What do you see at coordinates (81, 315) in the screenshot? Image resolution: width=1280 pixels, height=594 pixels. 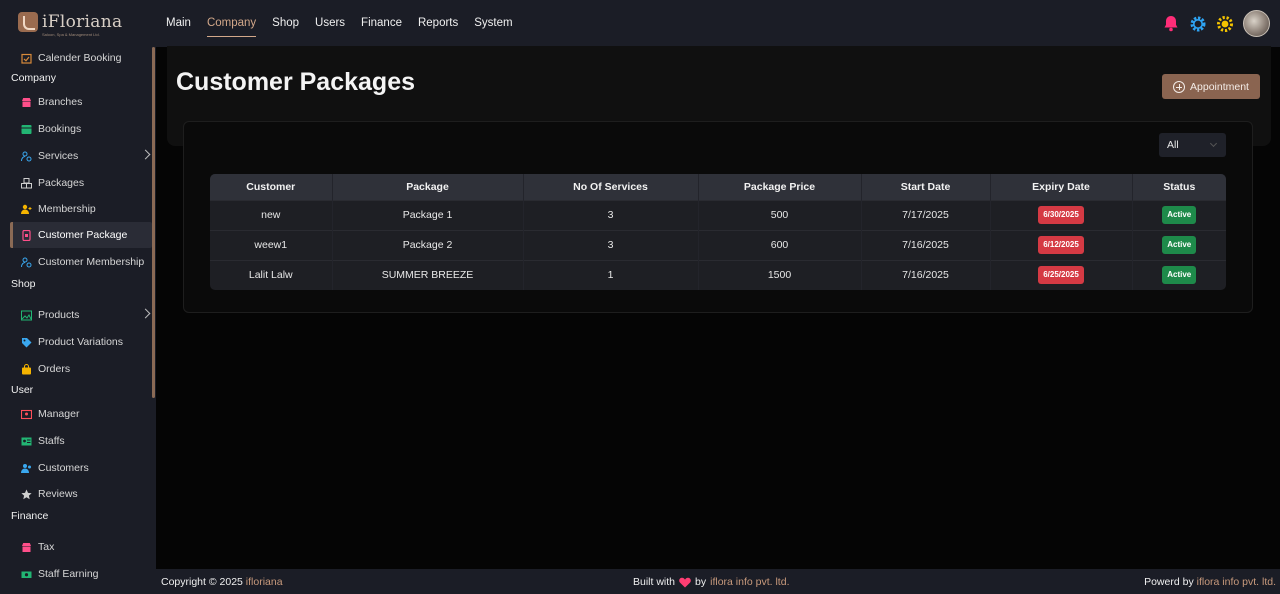 I see `sidebar-item-products: Products` at bounding box center [81, 315].